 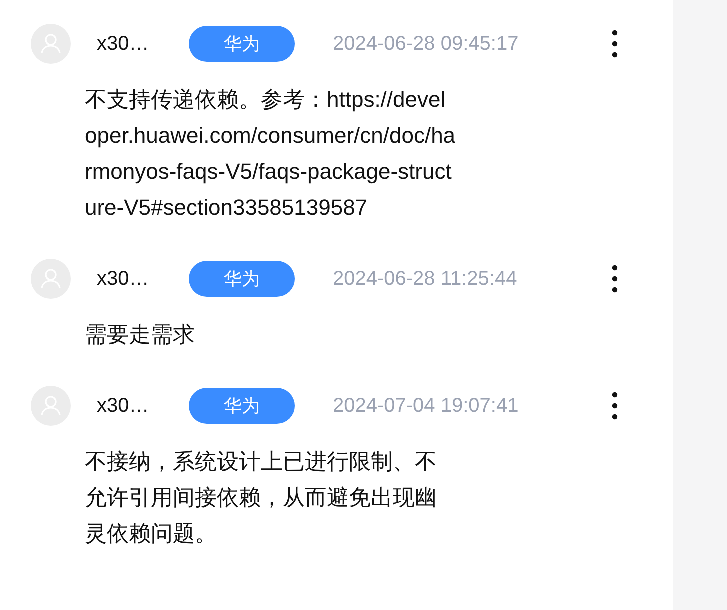 I want to click on comment-time: 2024-06-28 09:45:17, so click(x=426, y=44).